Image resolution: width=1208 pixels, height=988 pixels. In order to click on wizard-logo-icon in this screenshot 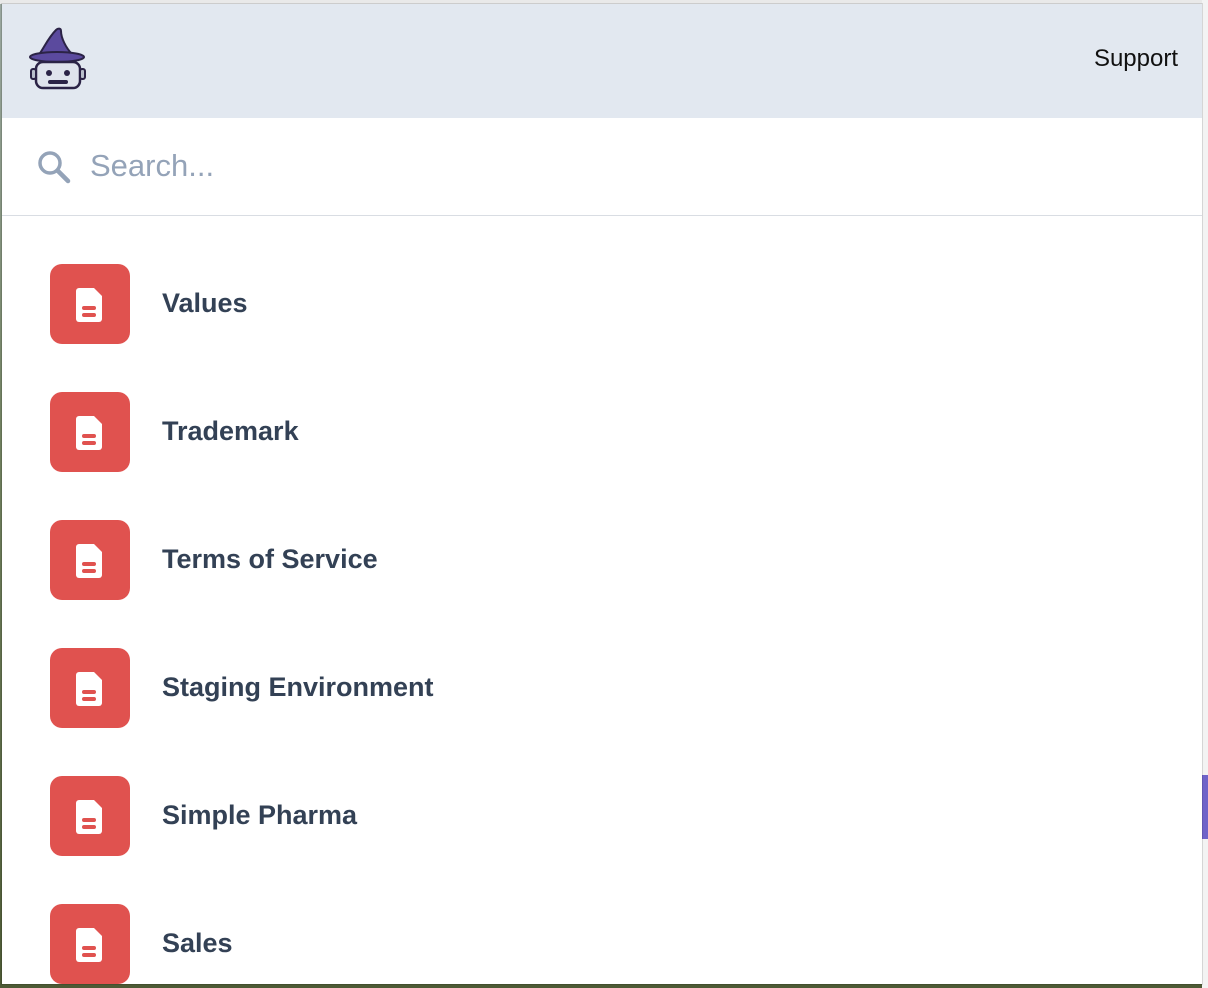, I will do `click(59, 60)`.